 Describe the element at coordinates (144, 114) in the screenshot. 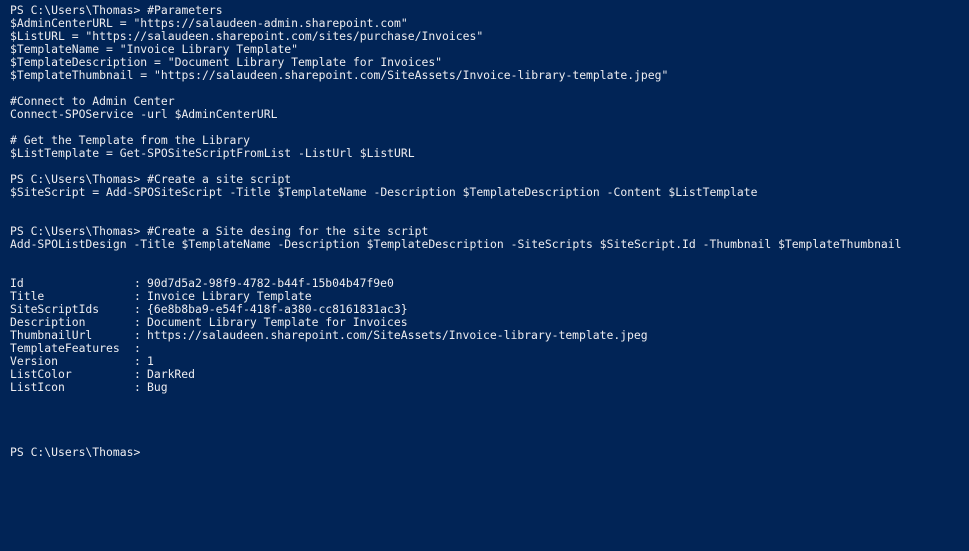

I see `console-line: Connect-SPOService -url $AdminCenterURL` at that location.